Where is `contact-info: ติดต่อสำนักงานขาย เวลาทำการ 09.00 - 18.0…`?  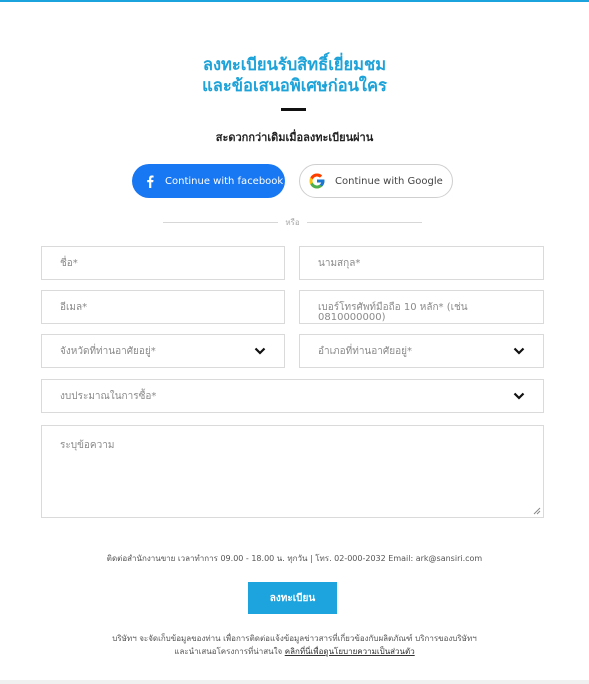
contact-info: ติดต่อสำนักงานขาย เวลาทำการ 09.00 - 18.0… is located at coordinates (294, 558).